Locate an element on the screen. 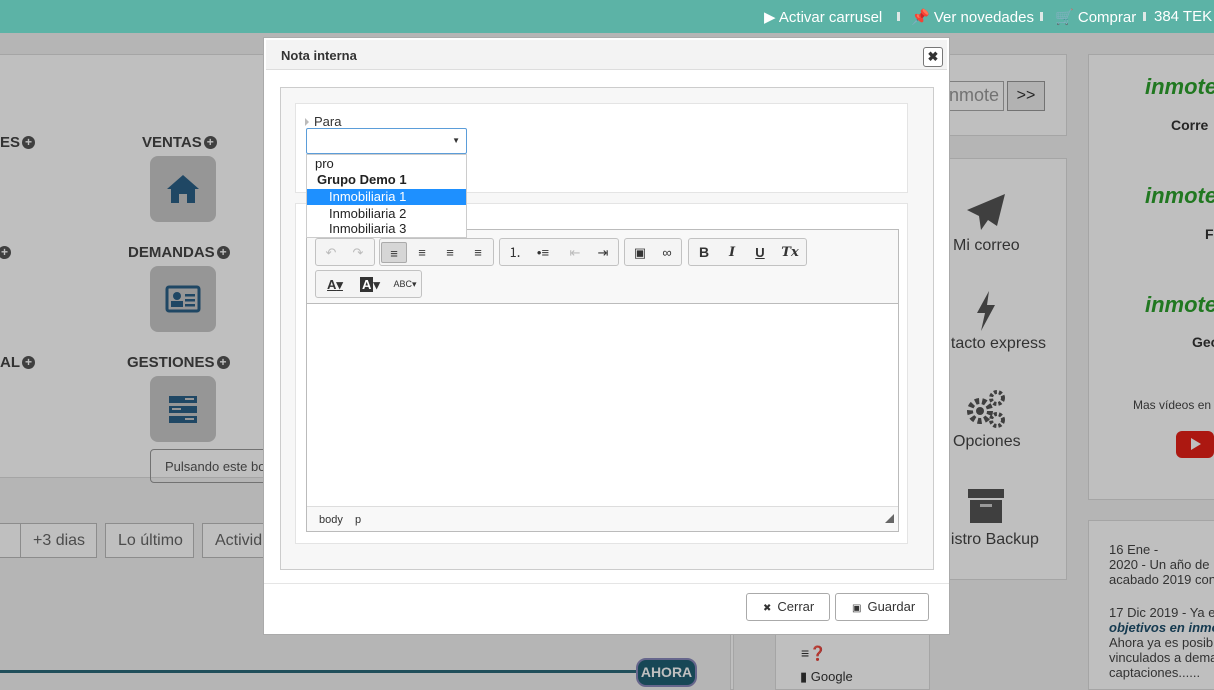 This screenshot has height=690, width=1214. option-inmobiliaria-2: Inmobiliaria 2 is located at coordinates (386, 214).